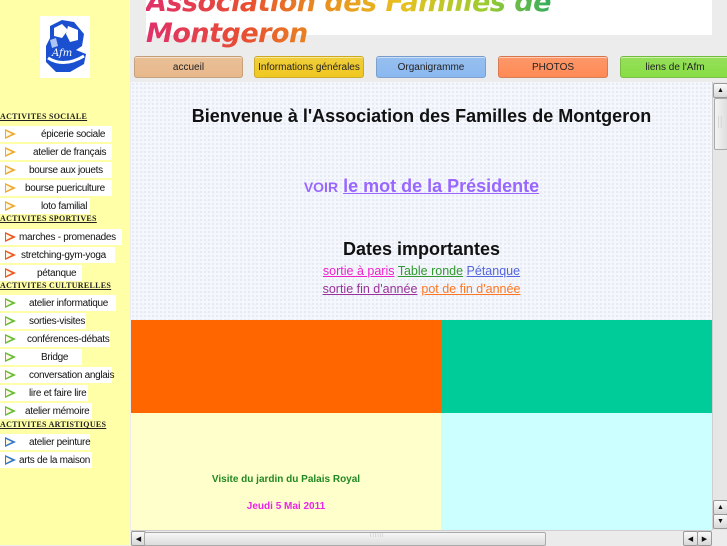 This screenshot has height=546, width=727. I want to click on voir-line: VOIR le mot de la Présidente, so click(421, 186).